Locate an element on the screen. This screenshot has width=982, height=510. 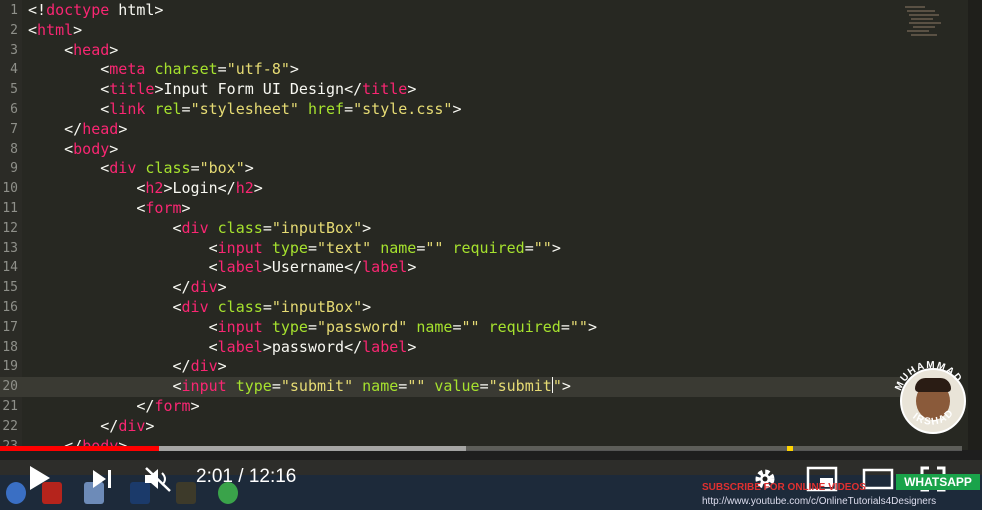
watermark-top-text: MUHAMMAD is located at coordinates (928, 376).